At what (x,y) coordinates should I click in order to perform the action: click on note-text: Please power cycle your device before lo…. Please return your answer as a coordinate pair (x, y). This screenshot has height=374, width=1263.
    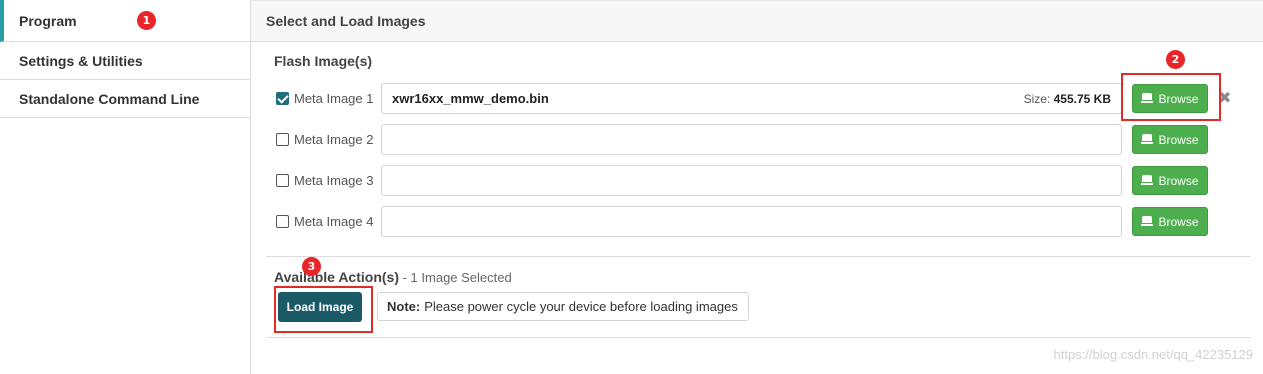
    Looking at the image, I should click on (581, 306).